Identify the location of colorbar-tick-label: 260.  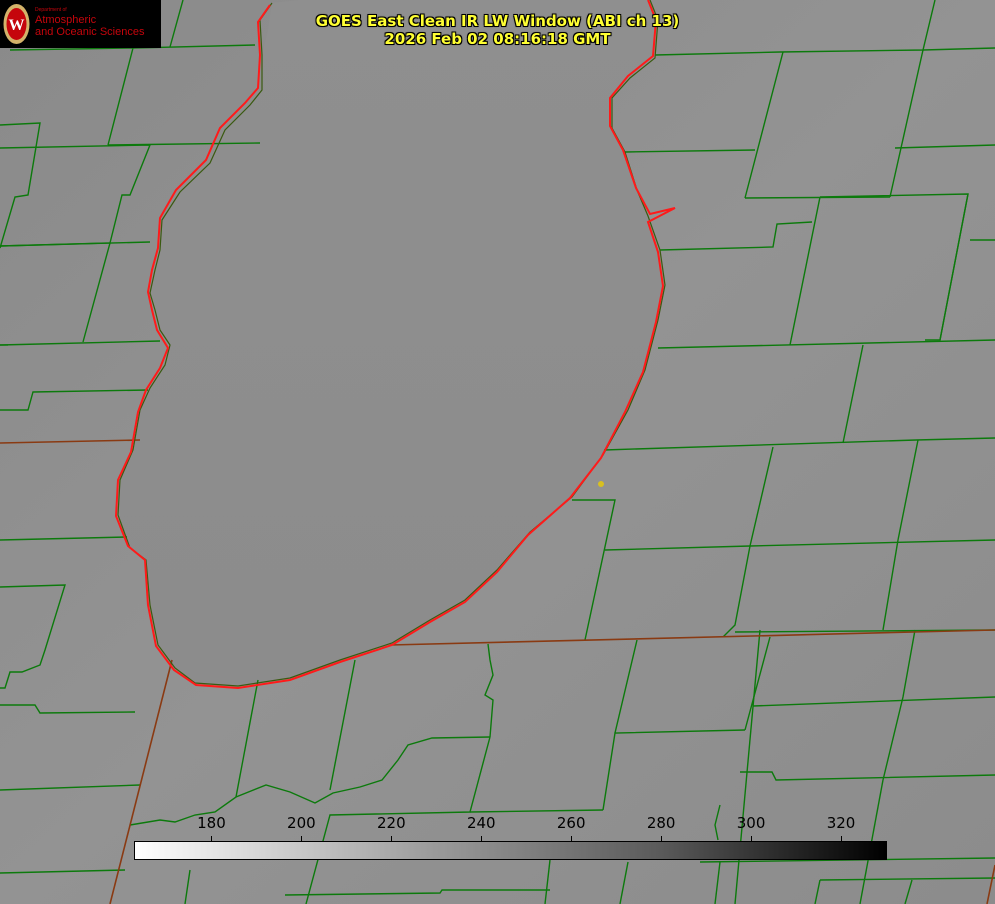
(571, 823).